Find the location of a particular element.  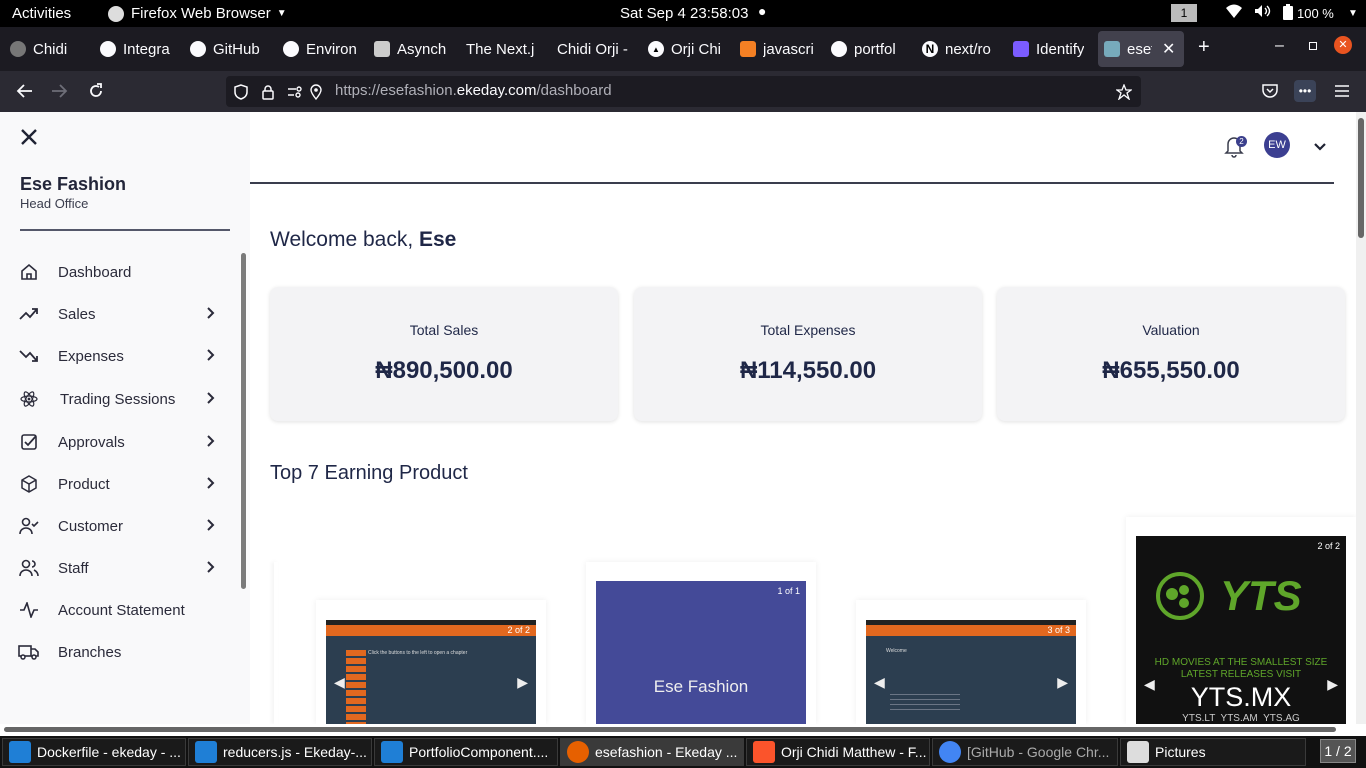

sidebar-item-branches: Branches is located at coordinates (118, 652).